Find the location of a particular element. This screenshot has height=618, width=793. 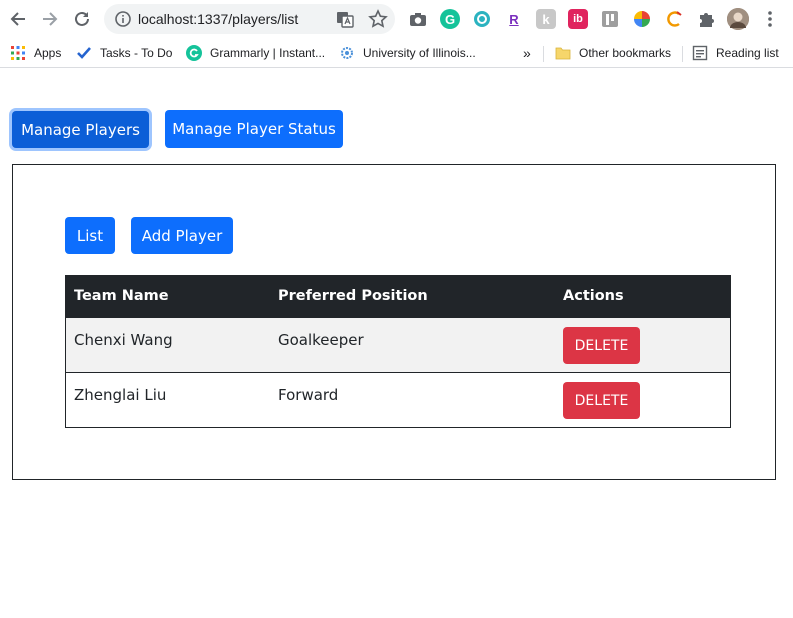

manage-player-status-button: Manage Player Status is located at coordinates (254, 129).